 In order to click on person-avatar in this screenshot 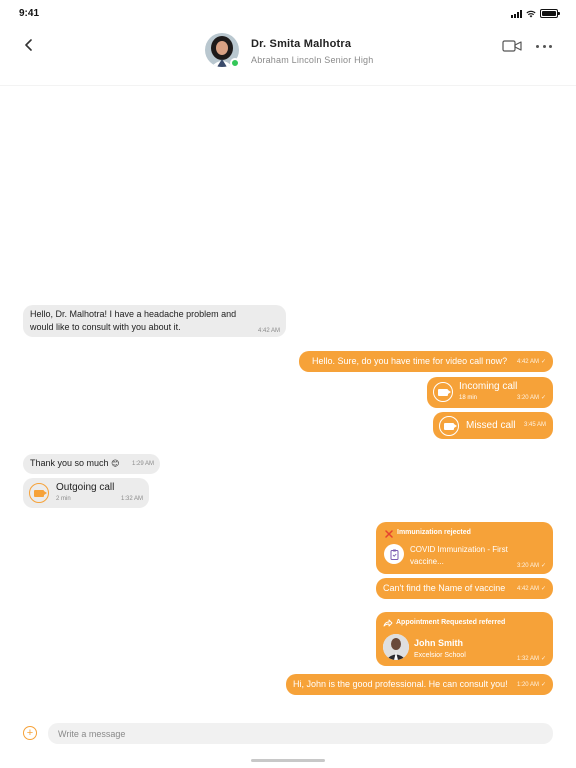, I will do `click(396, 647)`.